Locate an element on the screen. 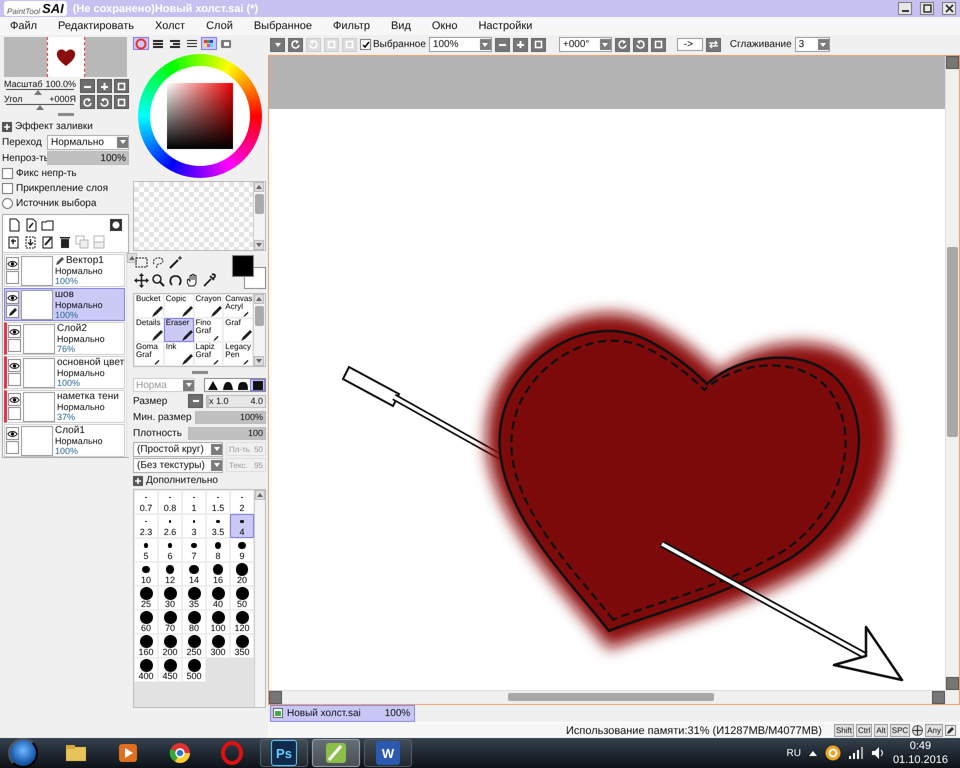  size-mode-button is located at coordinates (195, 401).